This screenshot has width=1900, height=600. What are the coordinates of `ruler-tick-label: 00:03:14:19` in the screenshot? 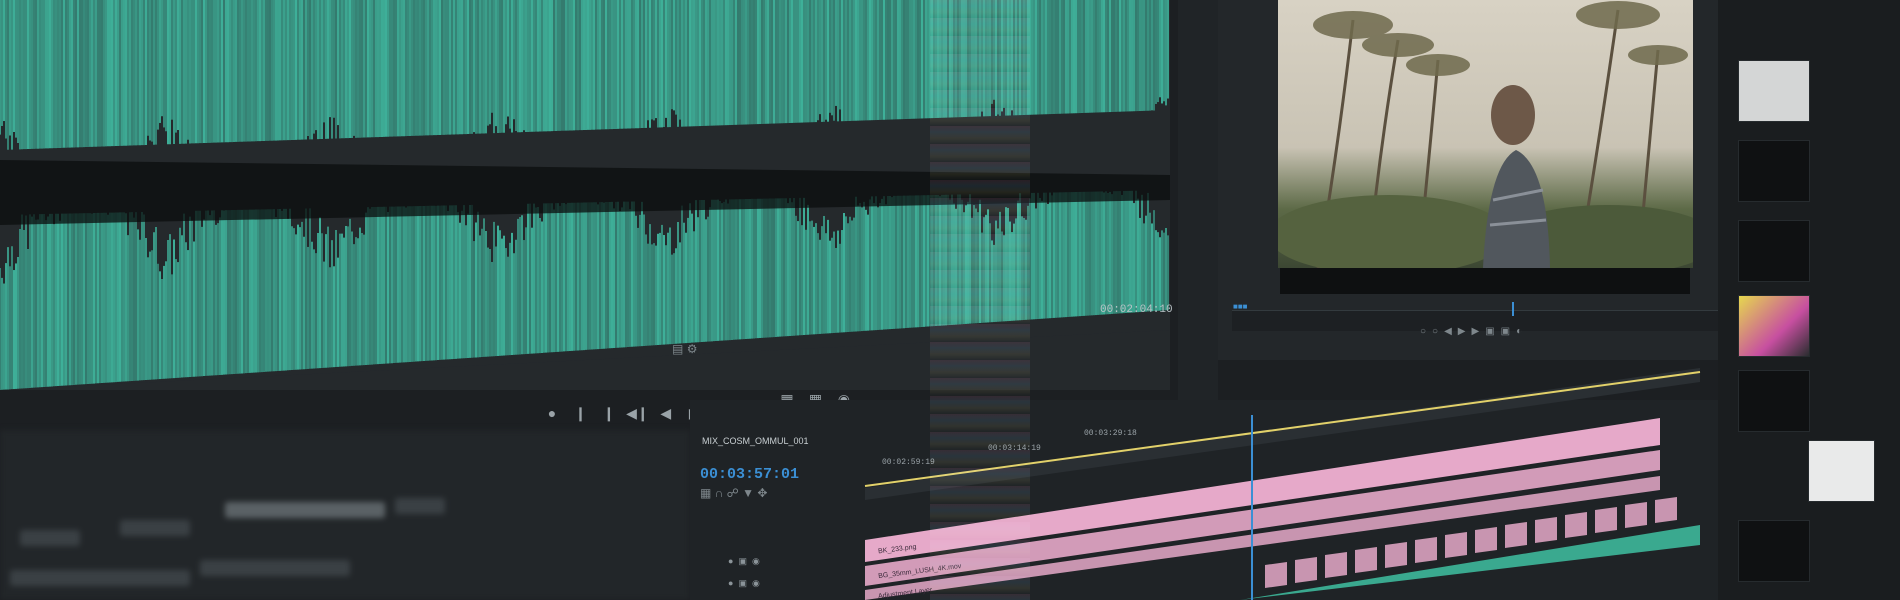 It's located at (1014, 448).